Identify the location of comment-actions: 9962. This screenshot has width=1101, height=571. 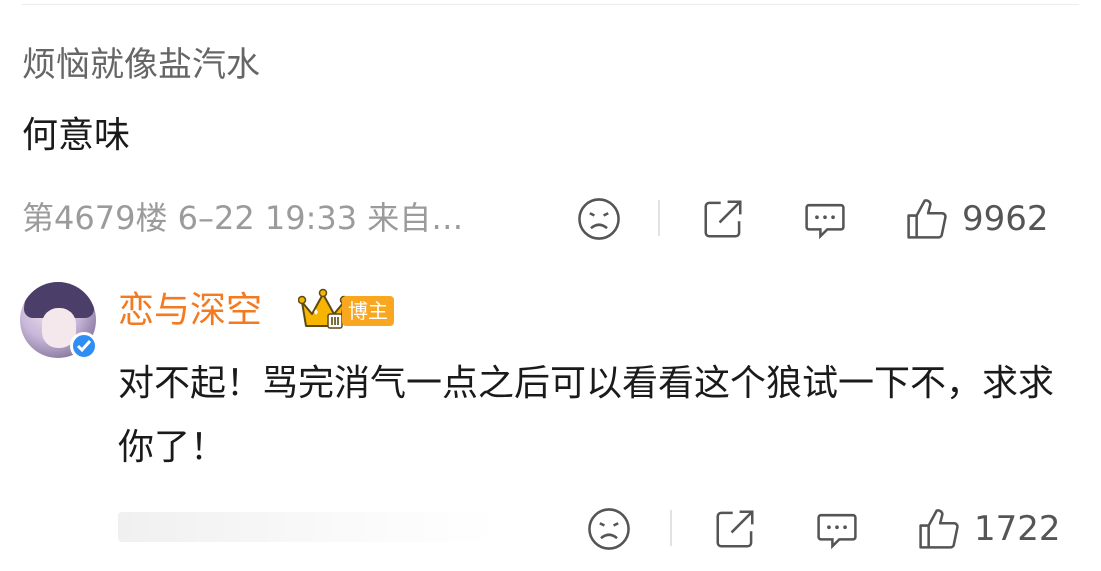
(820, 219).